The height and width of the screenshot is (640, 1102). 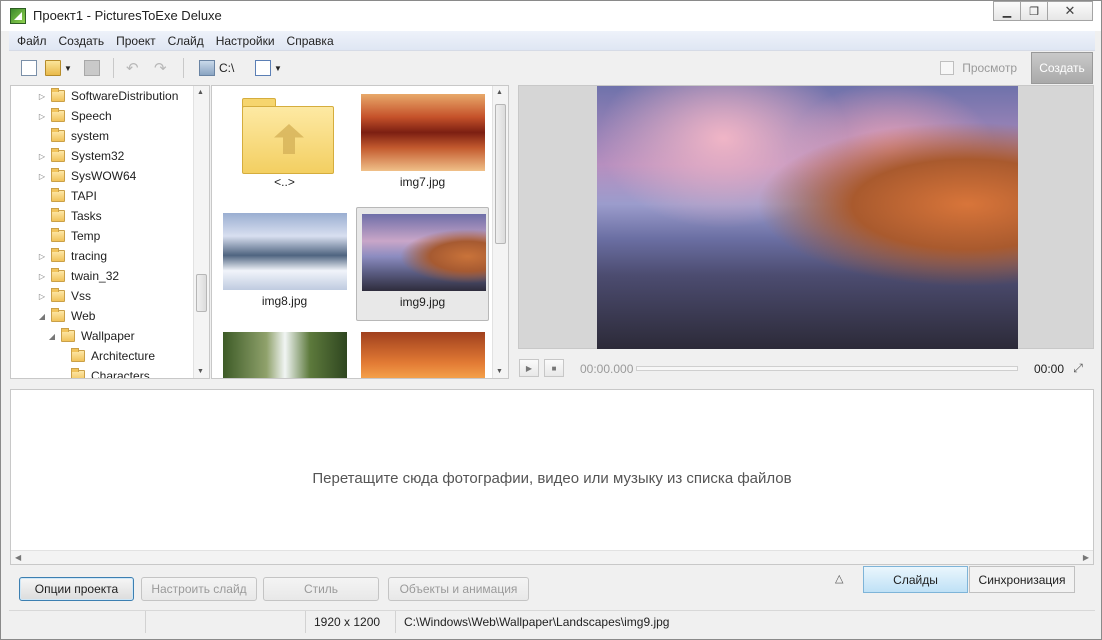 What do you see at coordinates (288, 136) in the screenshot?
I see `folder-up-icon` at bounding box center [288, 136].